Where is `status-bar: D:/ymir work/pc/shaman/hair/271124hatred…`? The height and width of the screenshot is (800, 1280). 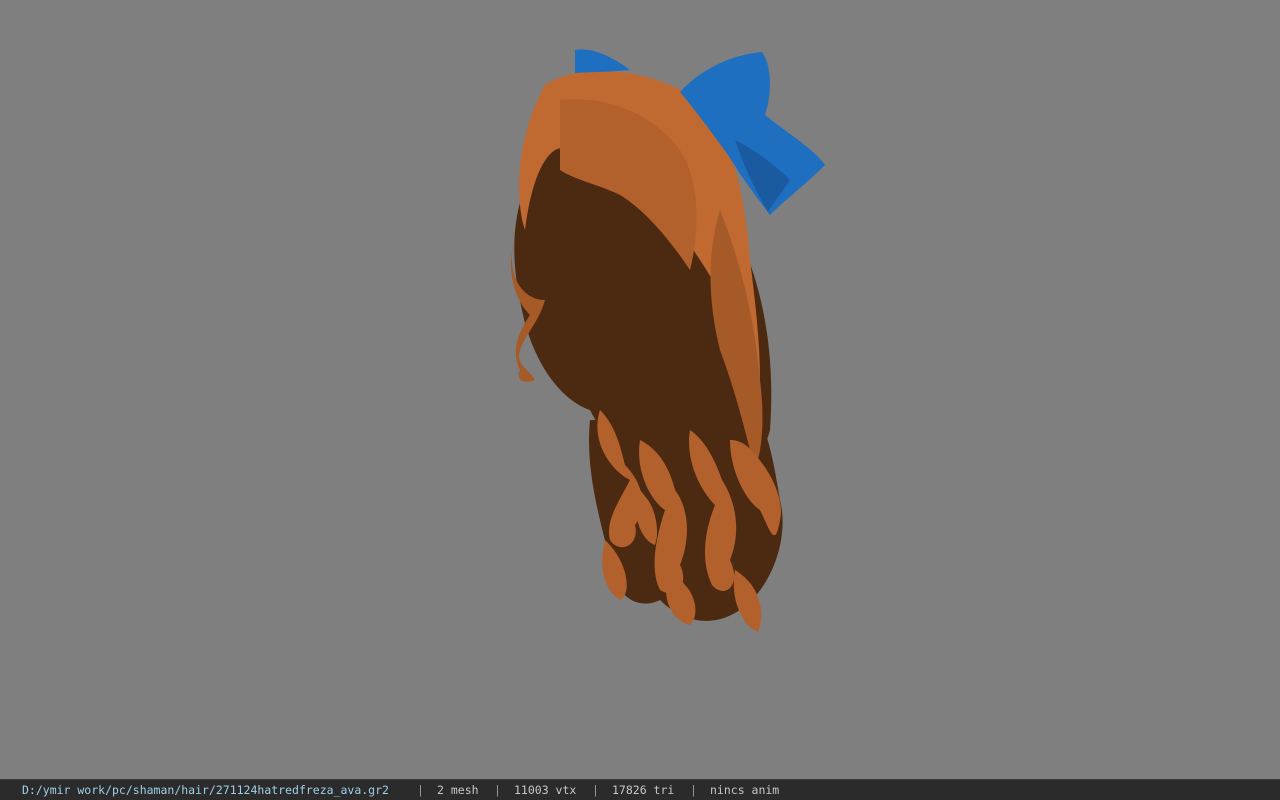
status-bar: D:/ymir work/pc/shaman/hair/271124hatred… is located at coordinates (640, 789).